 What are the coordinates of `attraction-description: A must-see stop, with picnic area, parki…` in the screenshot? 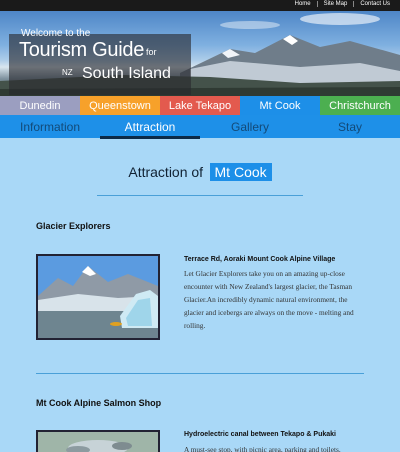 It's located at (262, 448).